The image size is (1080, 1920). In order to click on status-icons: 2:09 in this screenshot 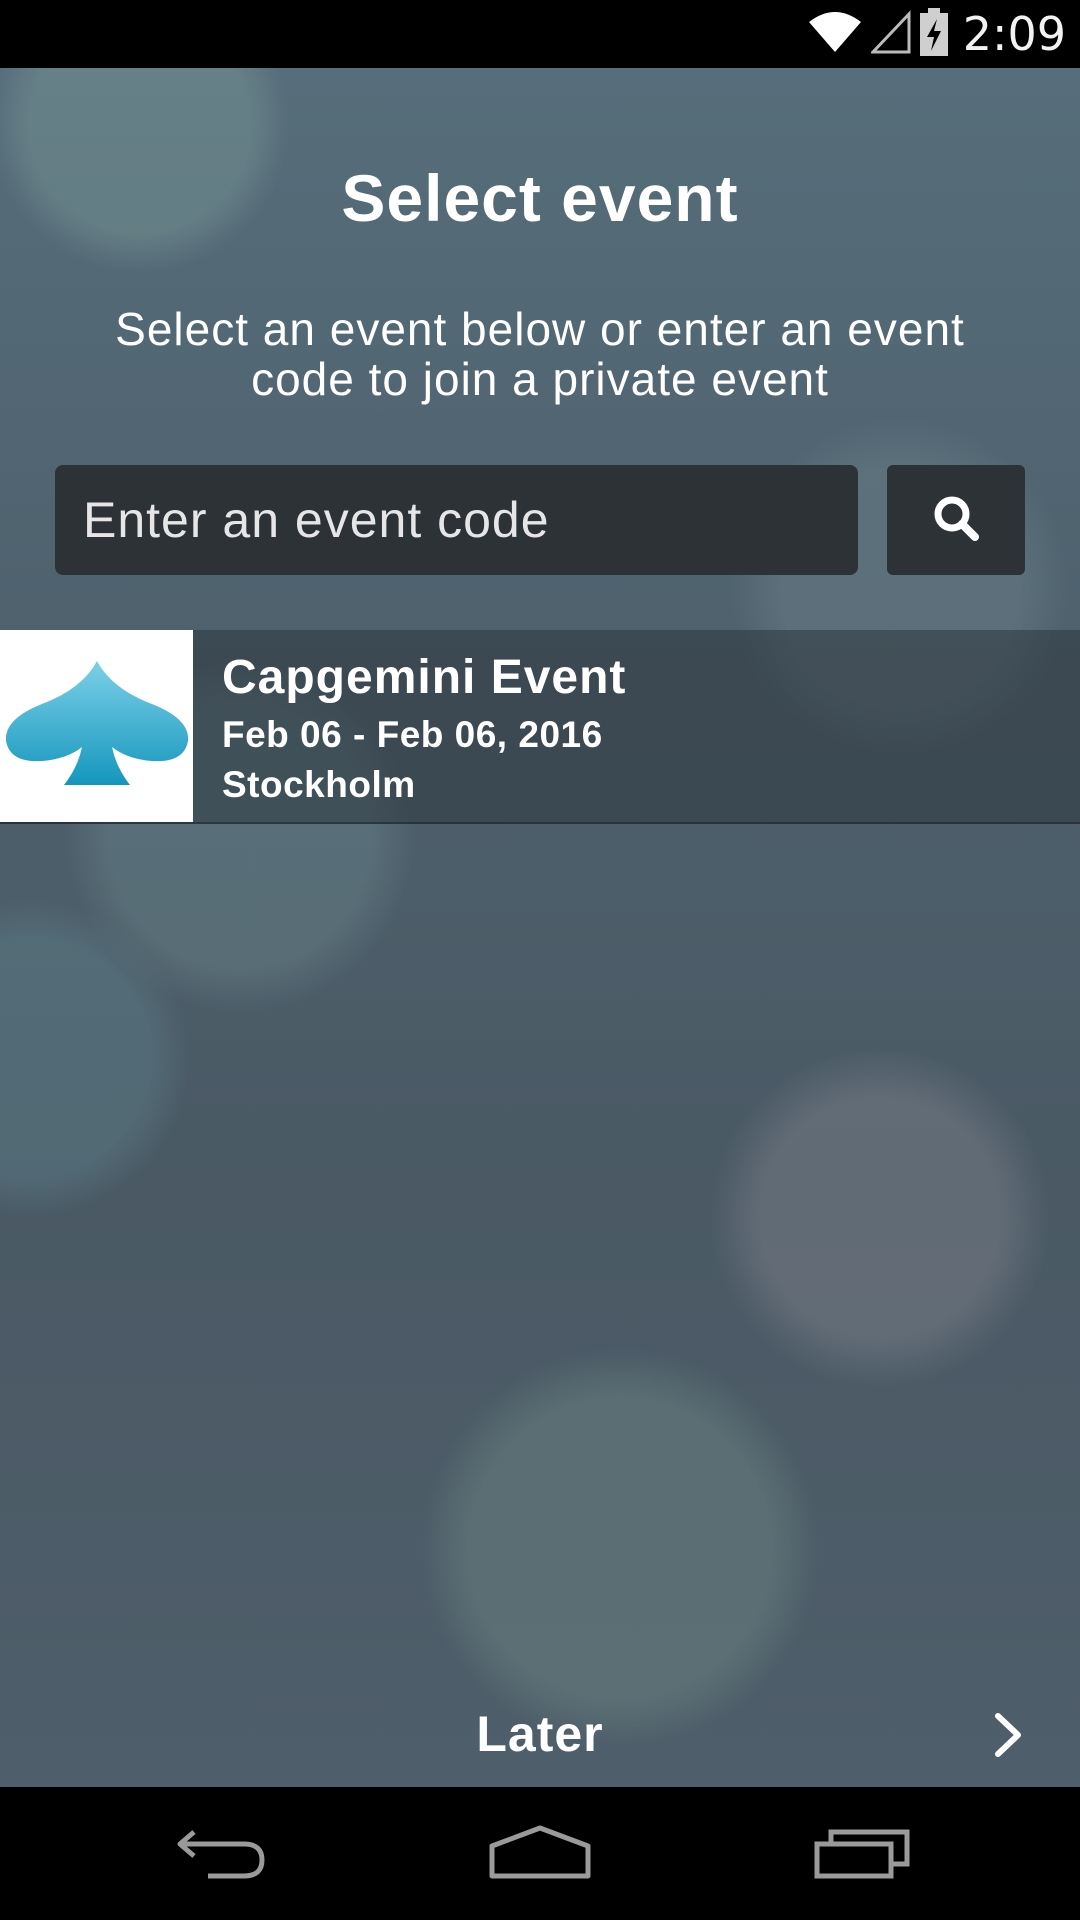, I will do `click(936, 34)`.